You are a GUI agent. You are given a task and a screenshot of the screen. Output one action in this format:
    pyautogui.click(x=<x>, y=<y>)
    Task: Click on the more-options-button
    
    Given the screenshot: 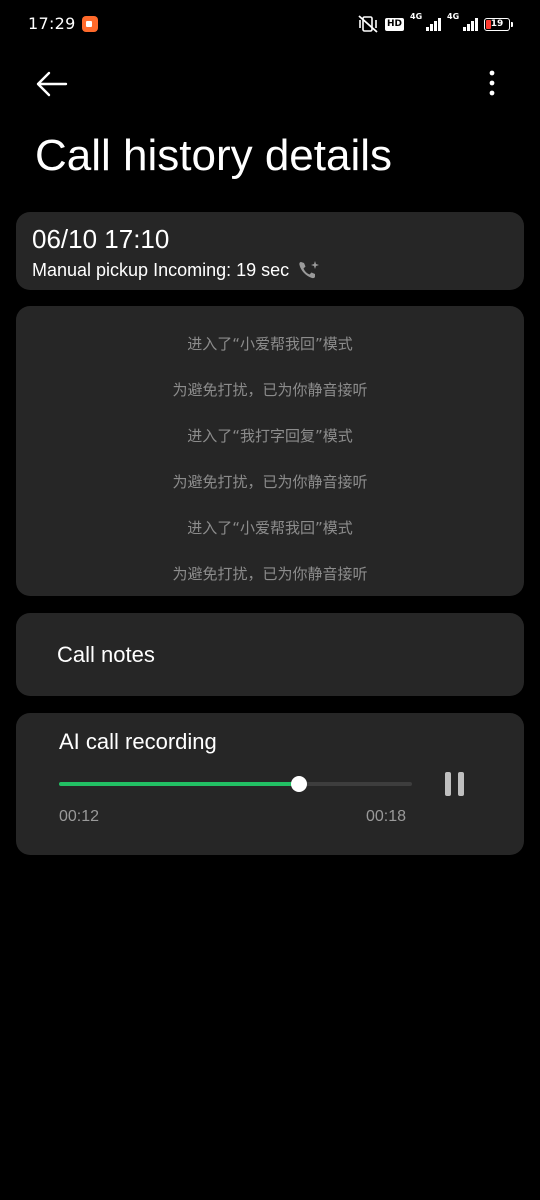 What is the action you would take?
    pyautogui.click(x=492, y=84)
    